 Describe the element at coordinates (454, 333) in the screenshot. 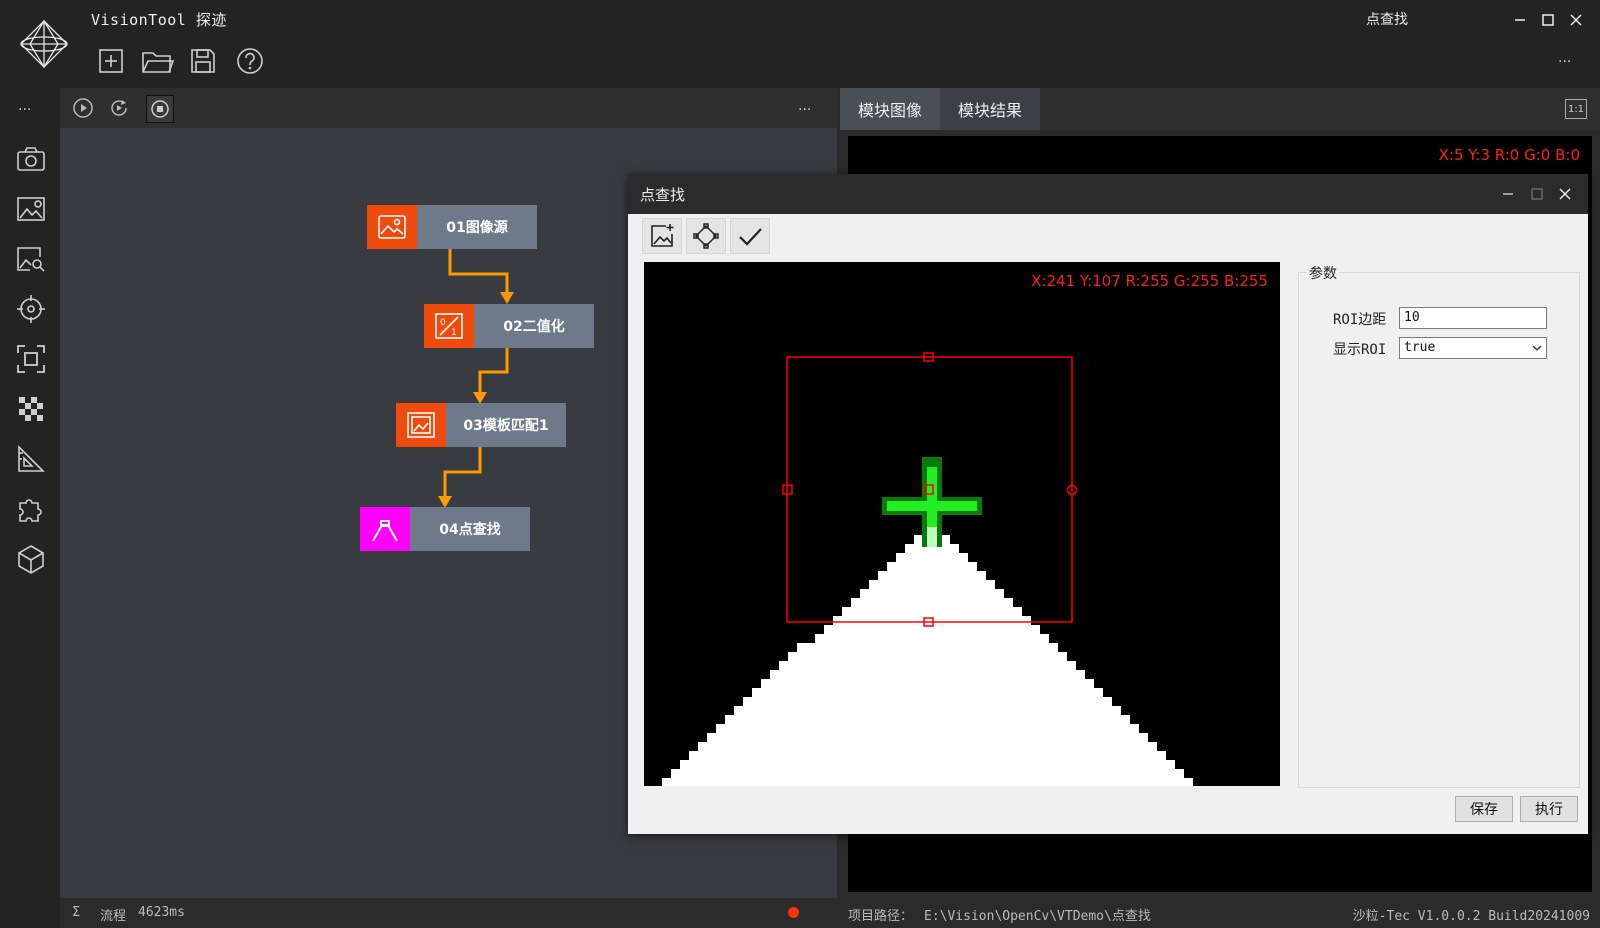

I see `svg-text: 1` at that location.